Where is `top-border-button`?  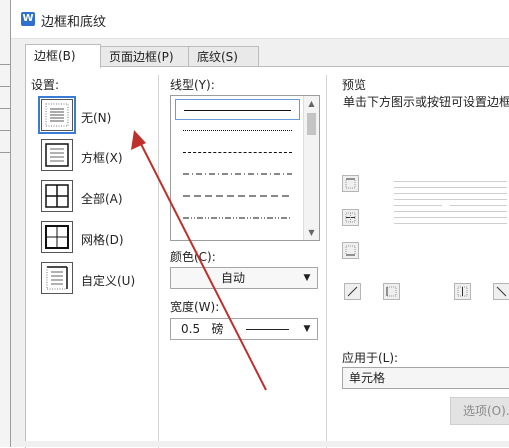
top-border-button is located at coordinates (350, 183).